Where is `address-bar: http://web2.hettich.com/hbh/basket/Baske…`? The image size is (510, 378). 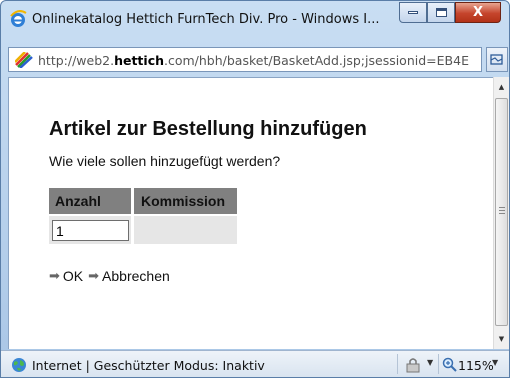
address-bar: http://web2.hettich.com/hbh/basket/Baske… is located at coordinates (245, 59).